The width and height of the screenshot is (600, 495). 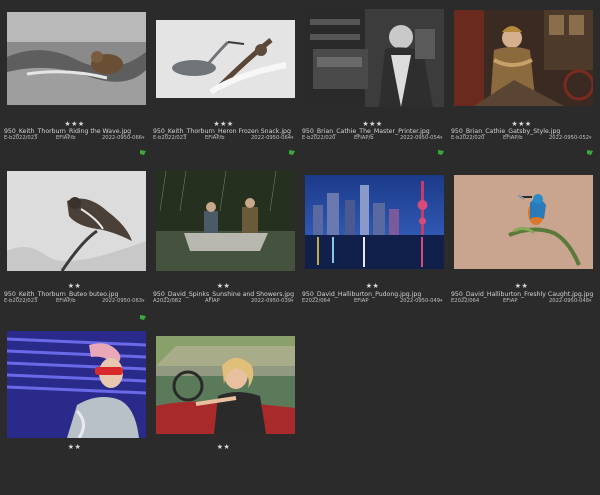 I want to click on code-3: 2022-0950-064, so click(x=271, y=138).